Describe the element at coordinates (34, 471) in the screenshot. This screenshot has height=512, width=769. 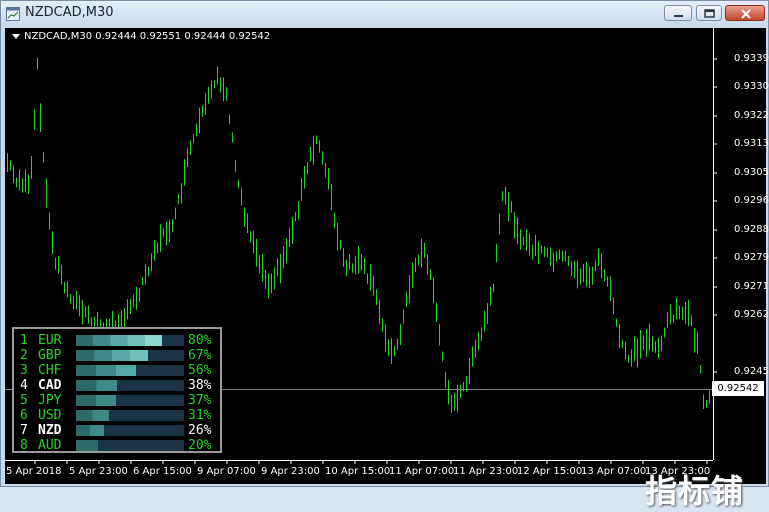
I see `time-axis-label: 5 Apr 2018` at that location.